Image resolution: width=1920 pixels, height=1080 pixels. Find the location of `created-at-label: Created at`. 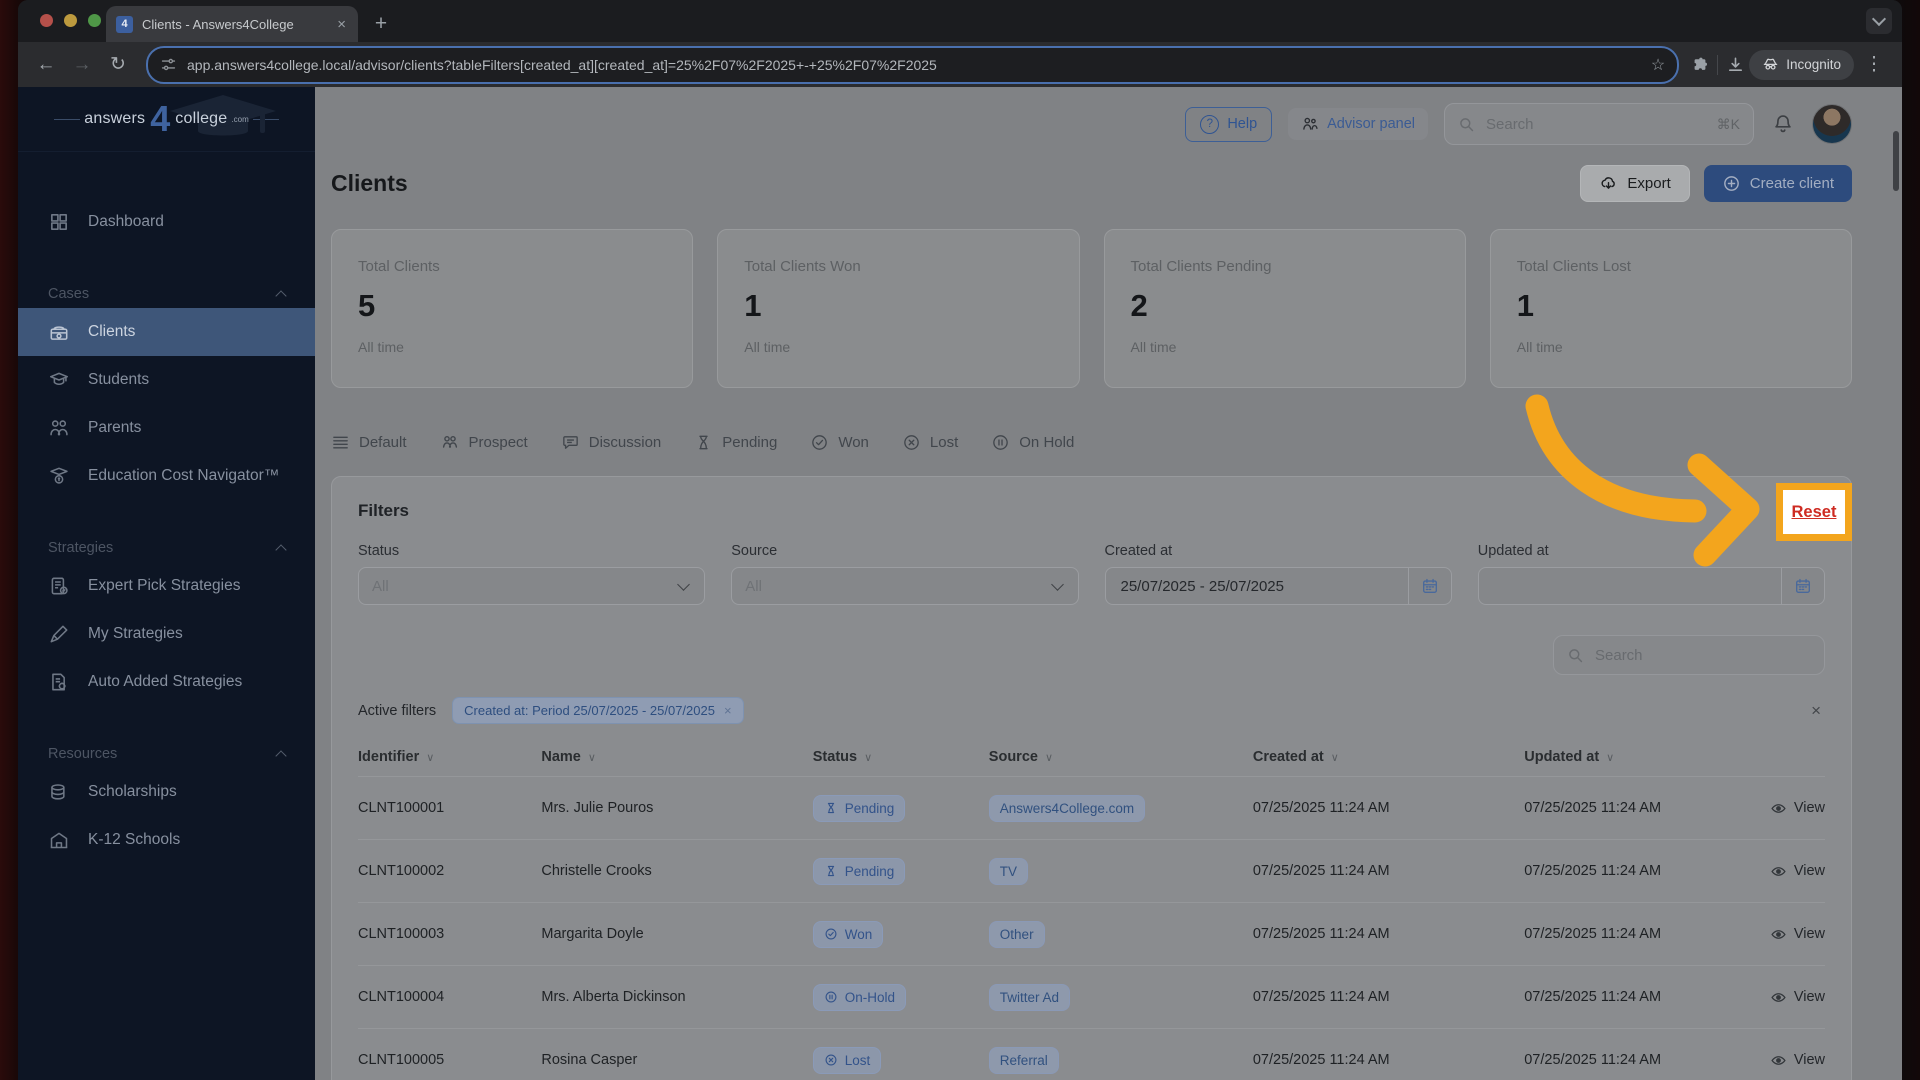

created-at-label: Created at is located at coordinates (1138, 551).